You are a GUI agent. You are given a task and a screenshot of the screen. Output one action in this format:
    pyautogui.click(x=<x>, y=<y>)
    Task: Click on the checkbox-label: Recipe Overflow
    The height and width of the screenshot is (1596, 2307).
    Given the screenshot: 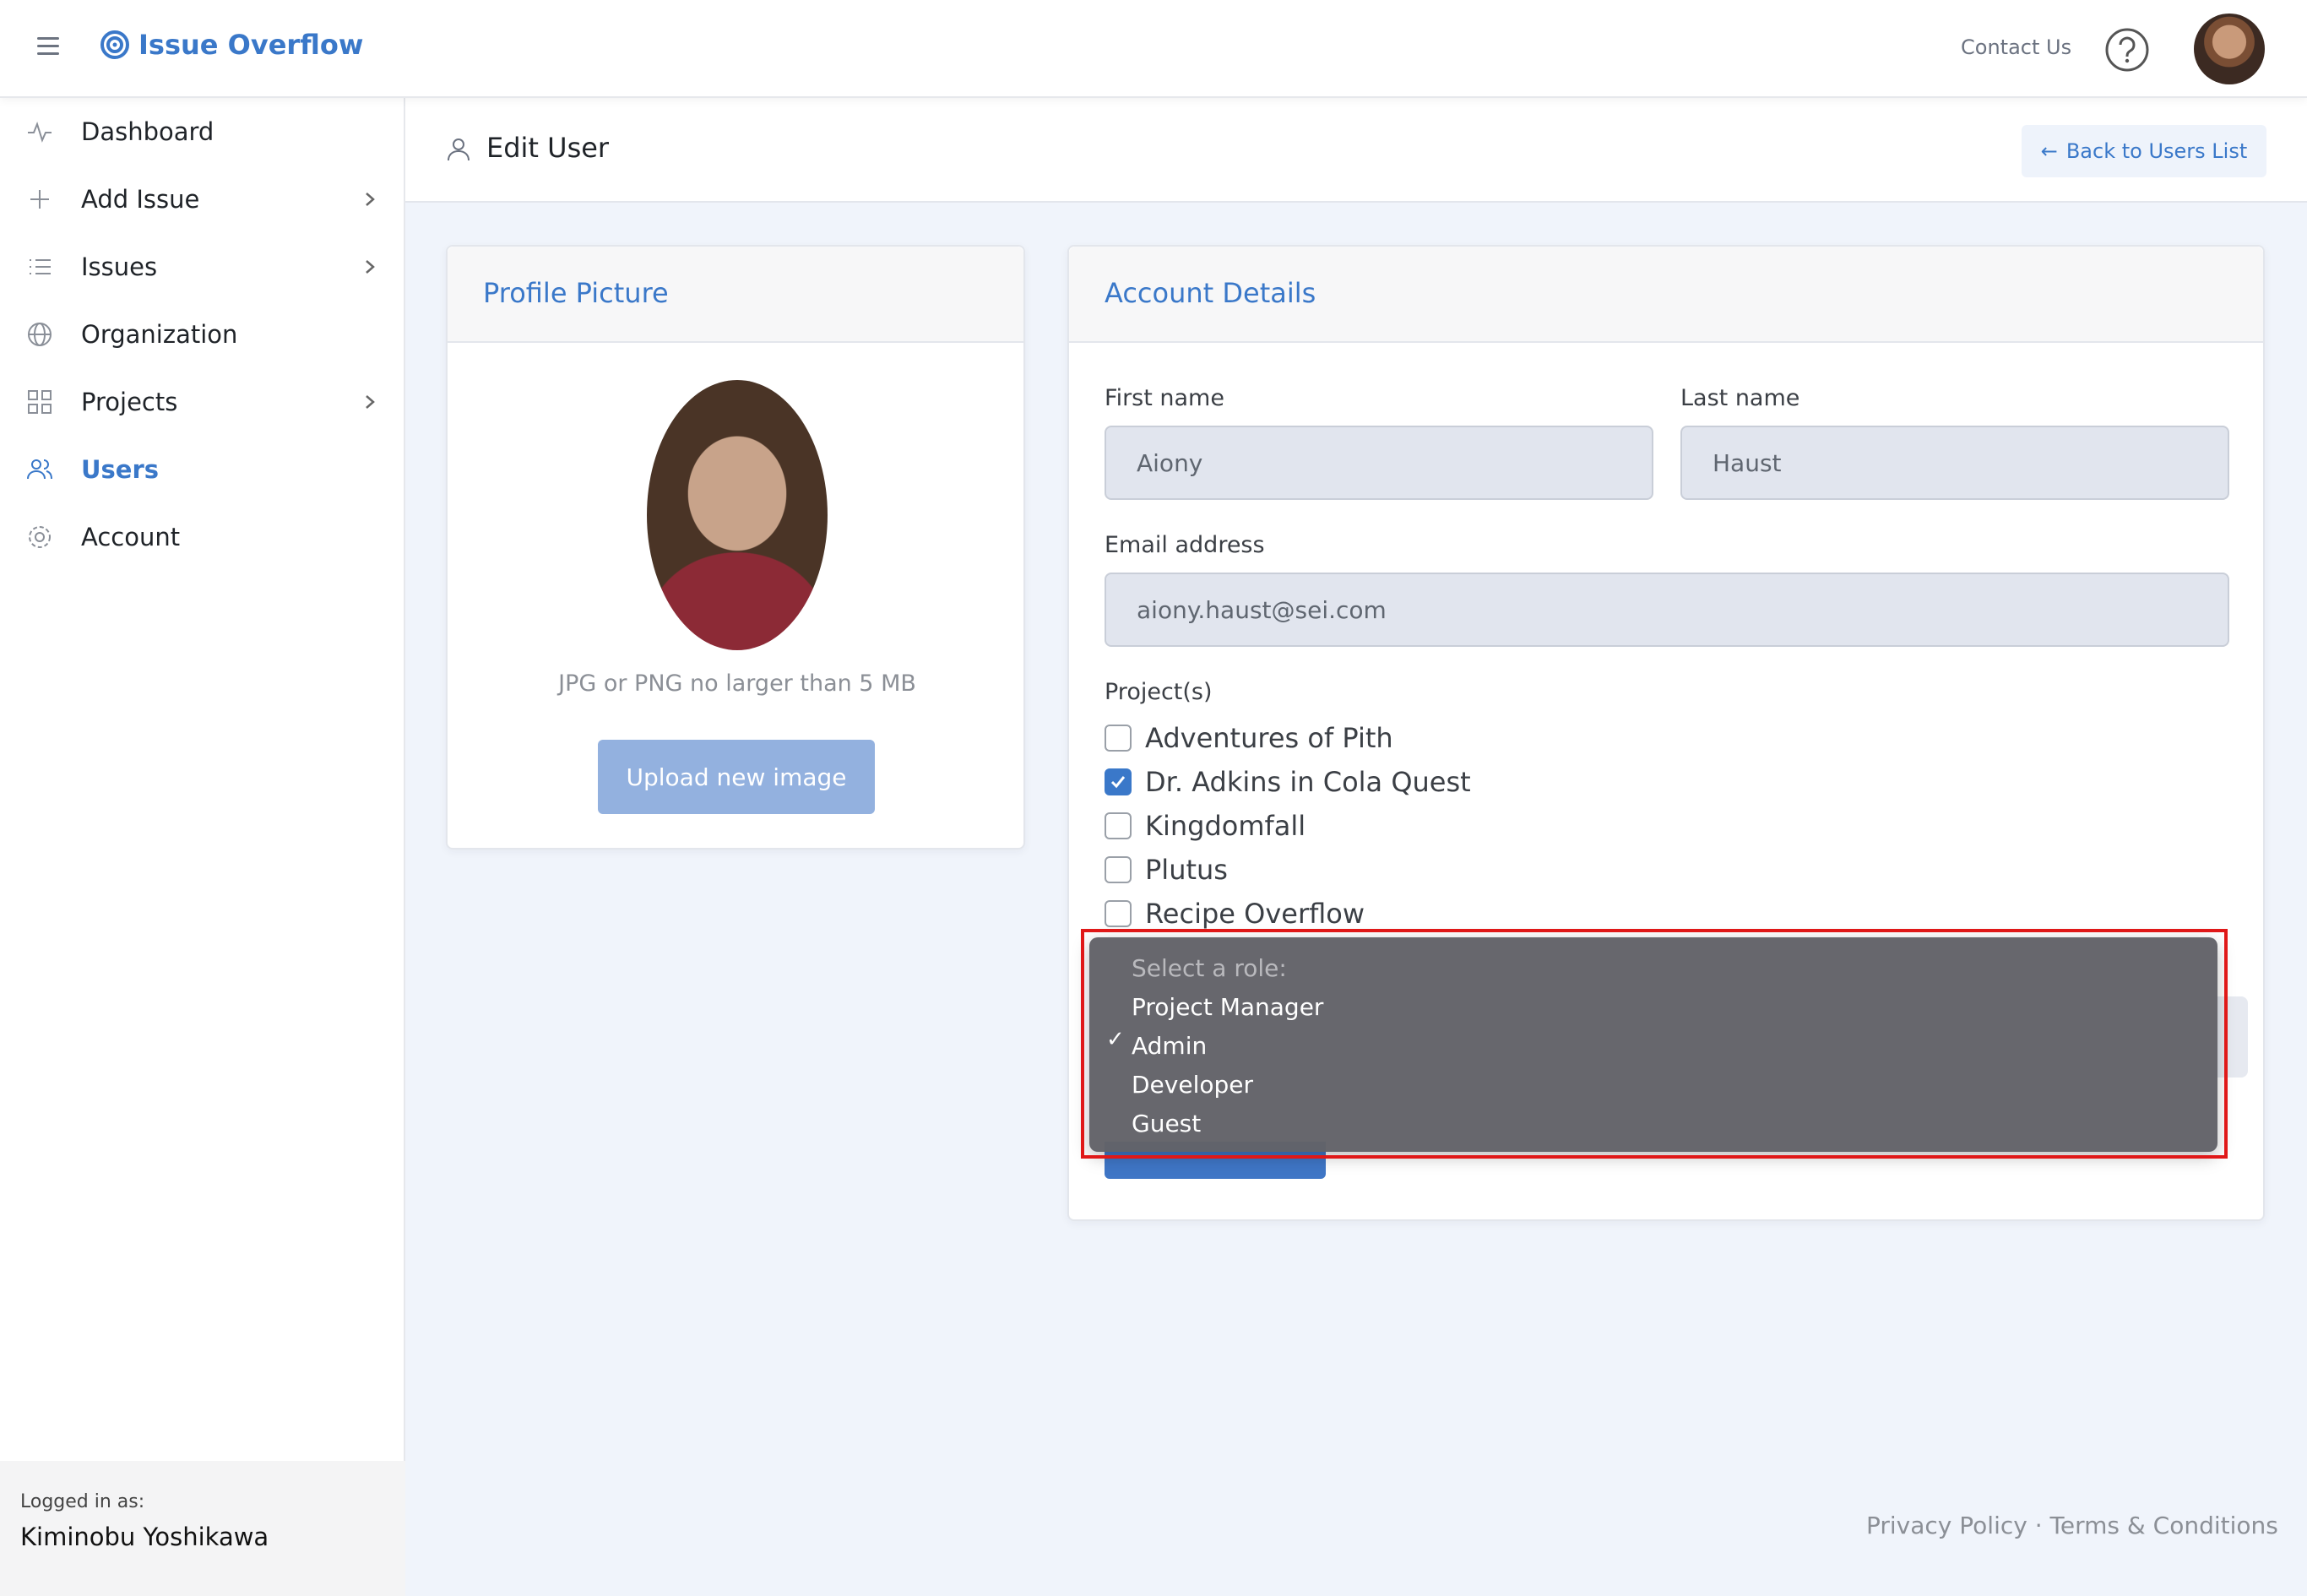 What is the action you would take?
    pyautogui.click(x=1255, y=914)
    